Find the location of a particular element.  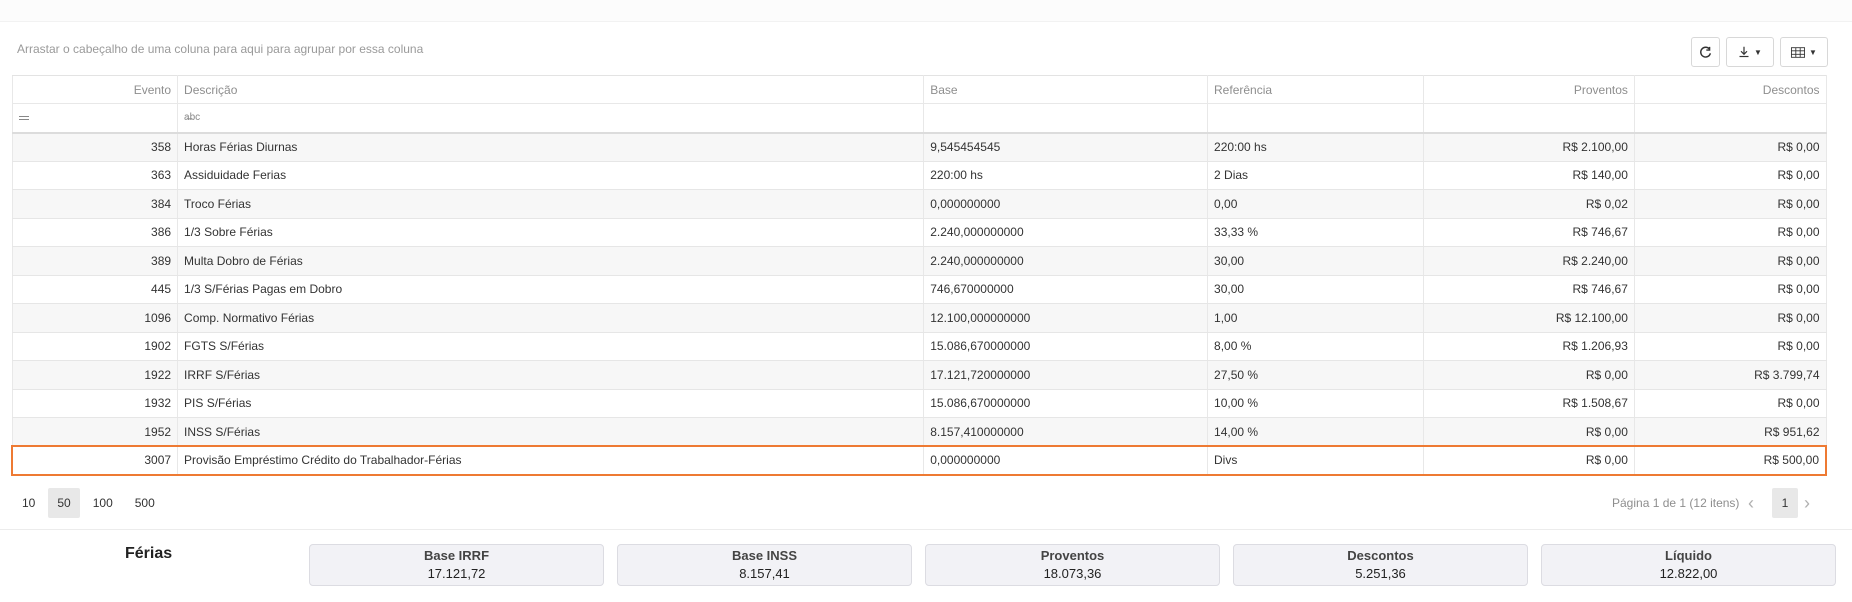

column-header-evento: Evento is located at coordinates (95, 89).